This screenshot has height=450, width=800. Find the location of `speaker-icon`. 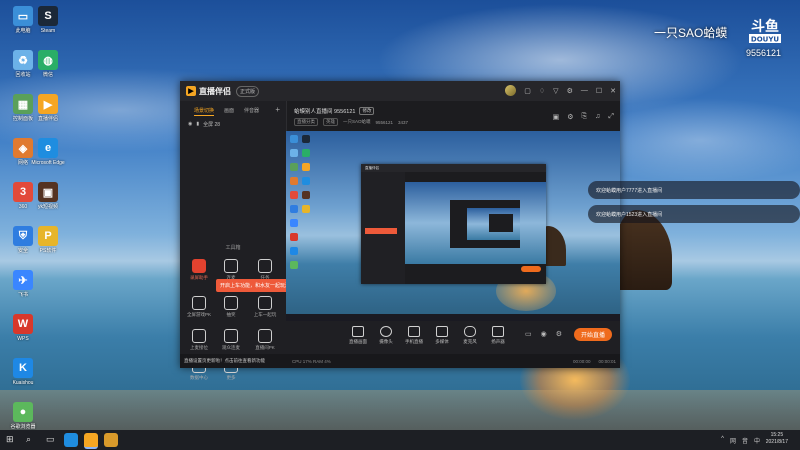

speaker-icon is located at coordinates (498, 331).